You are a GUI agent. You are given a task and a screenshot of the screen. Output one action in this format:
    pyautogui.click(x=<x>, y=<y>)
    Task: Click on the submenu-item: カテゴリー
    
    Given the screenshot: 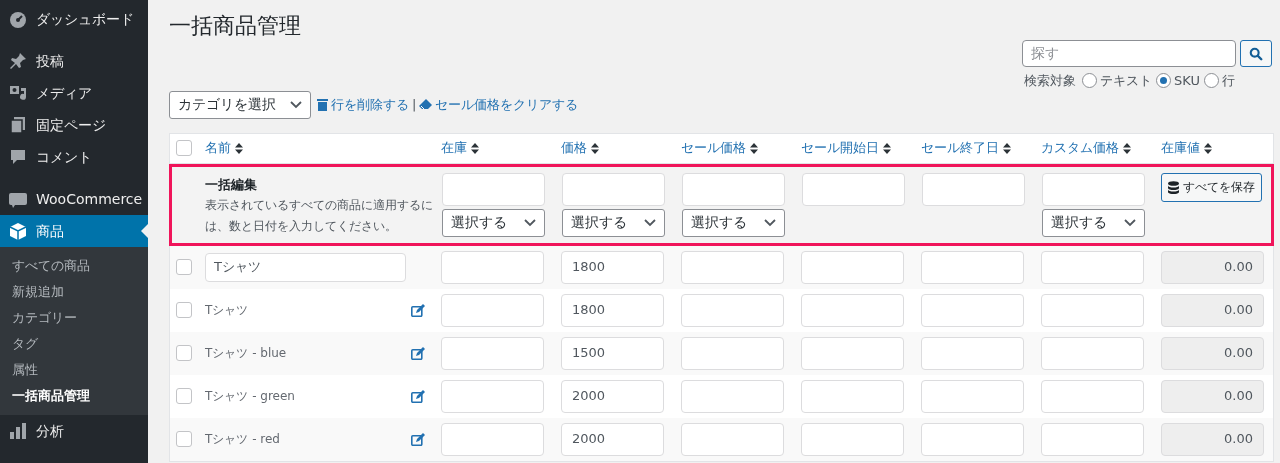 What is the action you would take?
    pyautogui.click(x=74, y=318)
    